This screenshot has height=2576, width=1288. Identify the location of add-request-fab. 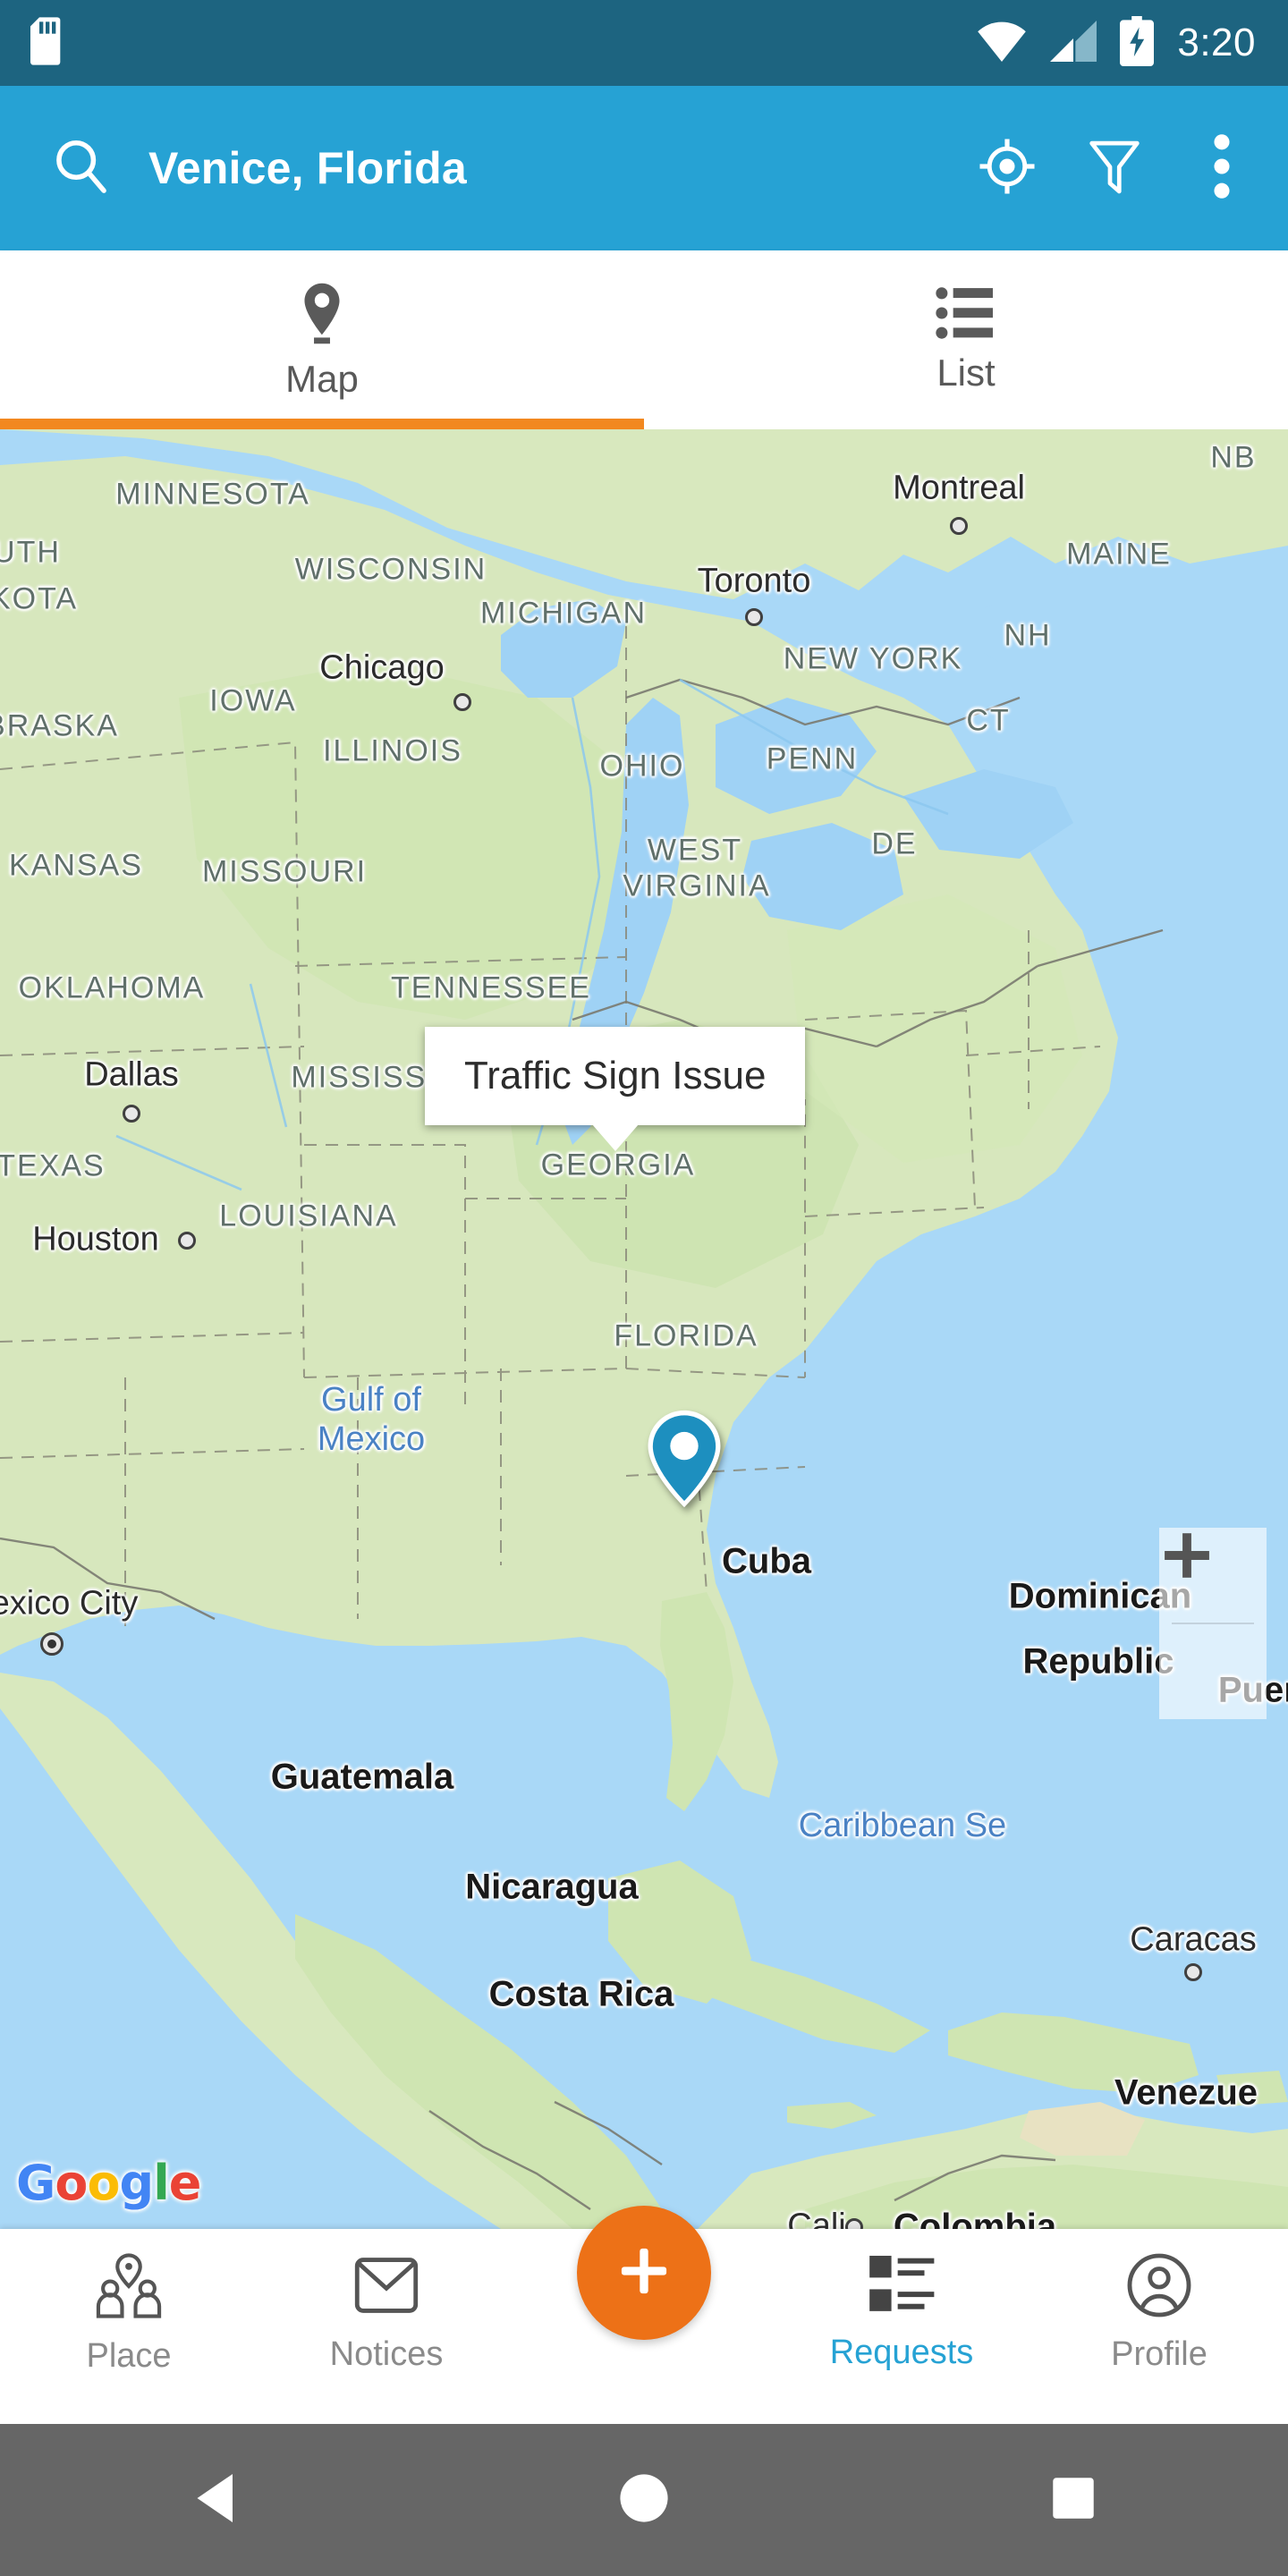
(644, 2273).